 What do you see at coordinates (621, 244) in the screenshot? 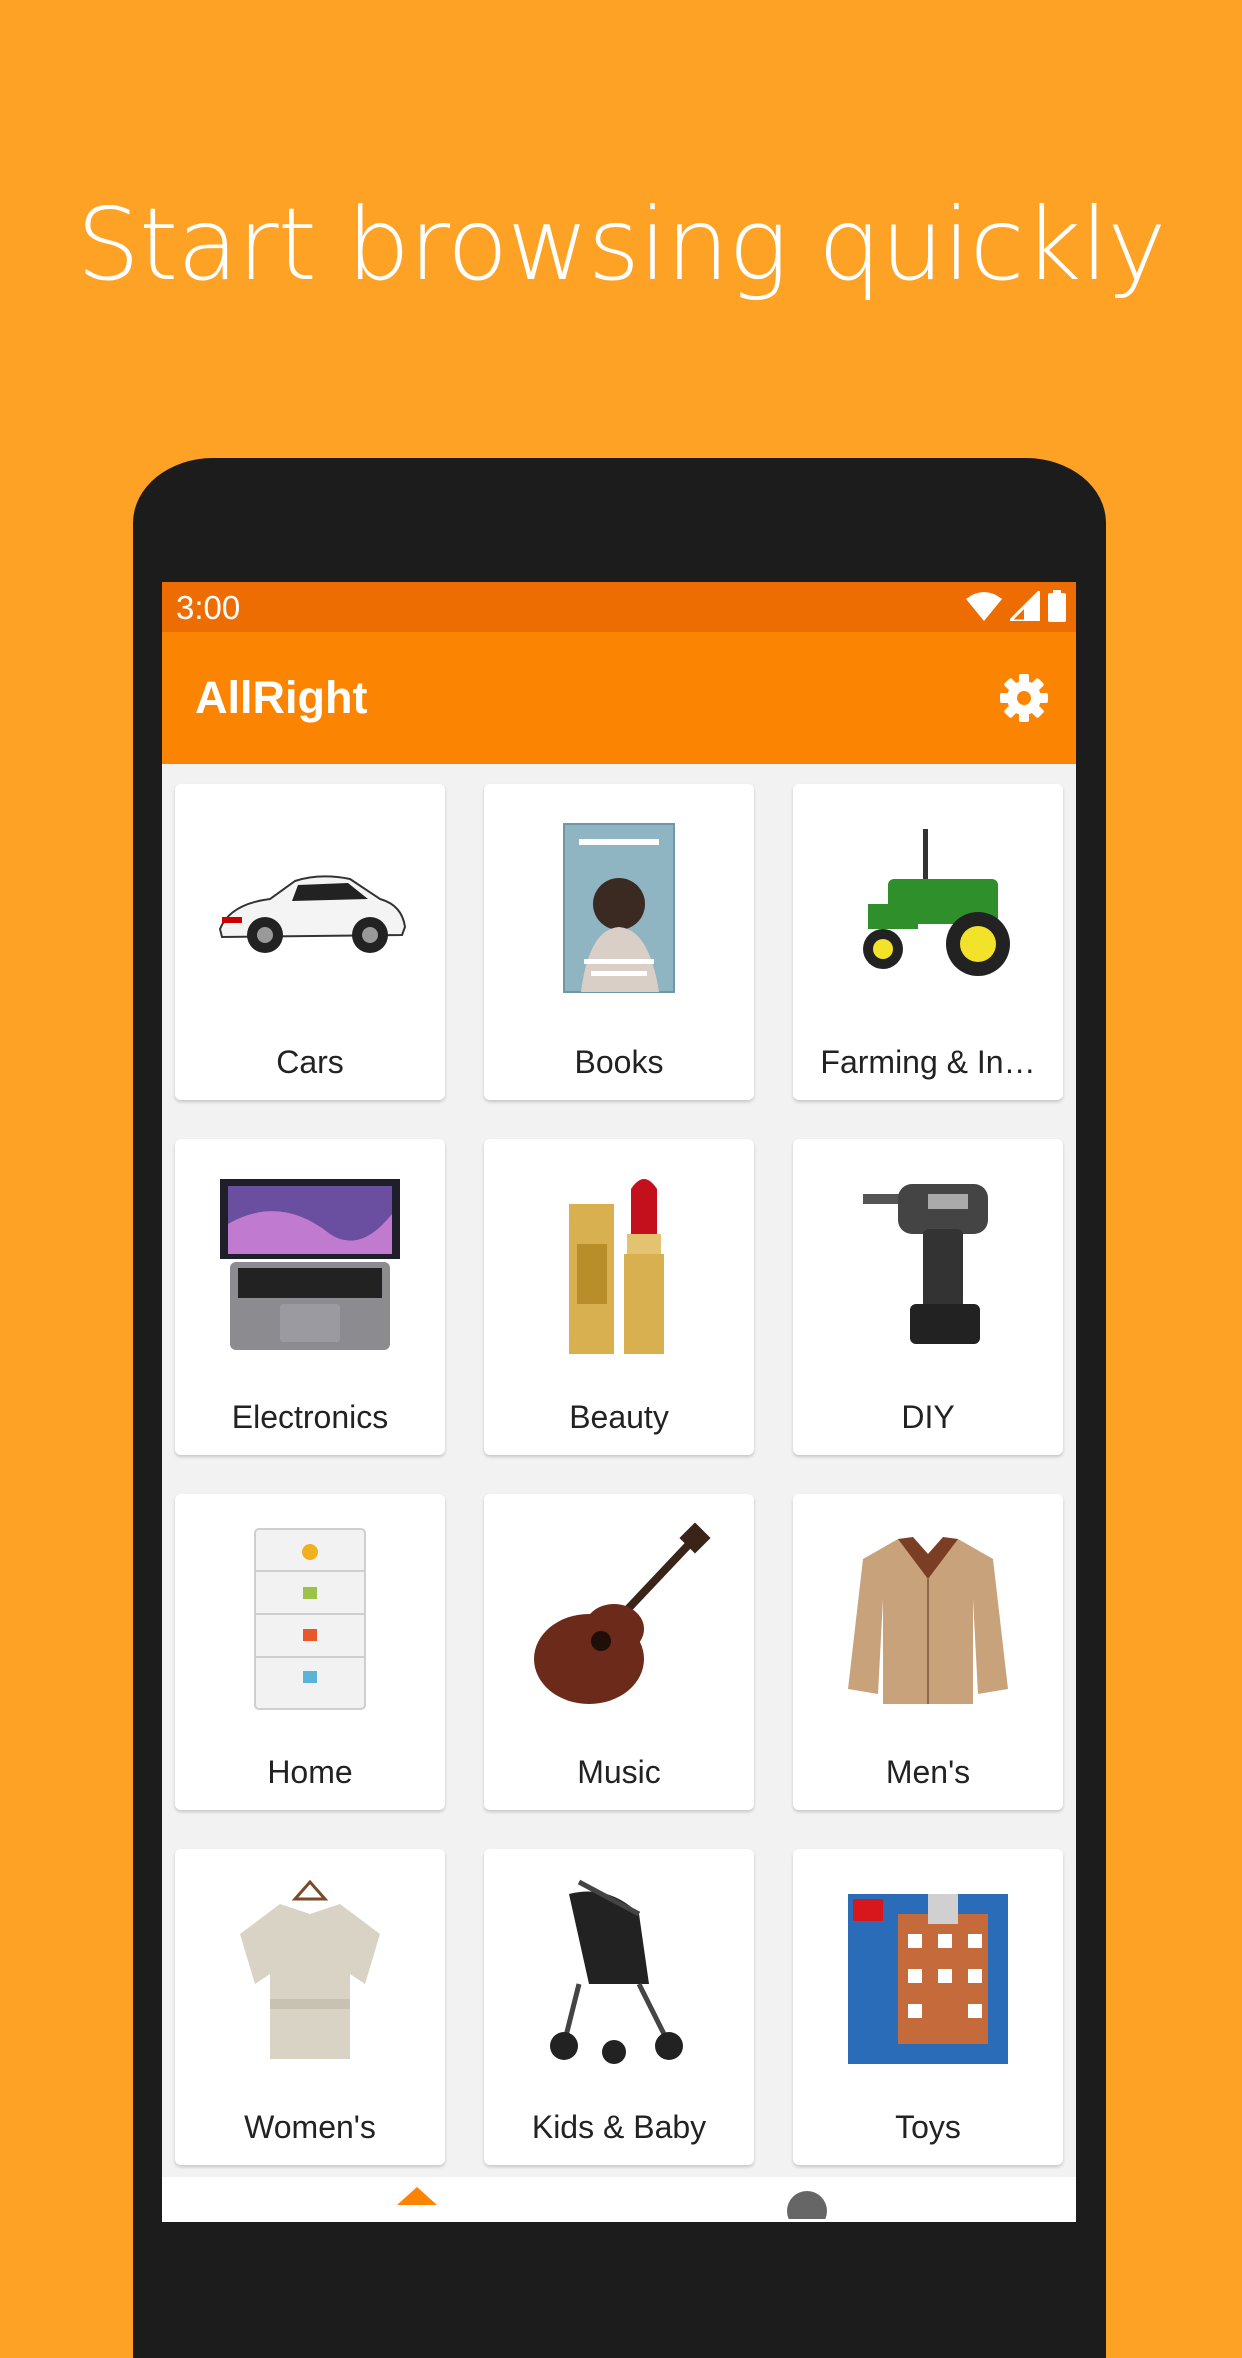
I see `headline: Start browsing quickly` at bounding box center [621, 244].